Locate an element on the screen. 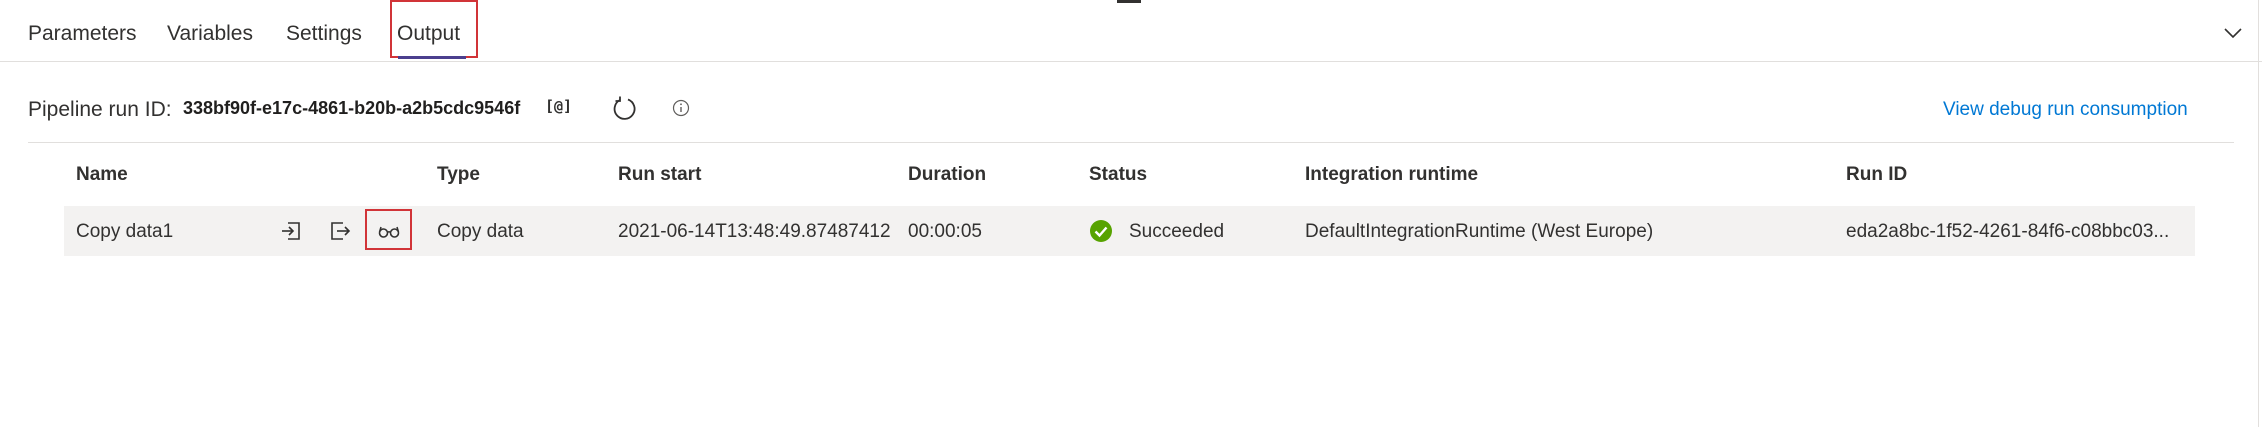 This screenshot has width=2262, height=427. tab-bar: Parameters Variables Settings Output is located at coordinates (1131, 31).